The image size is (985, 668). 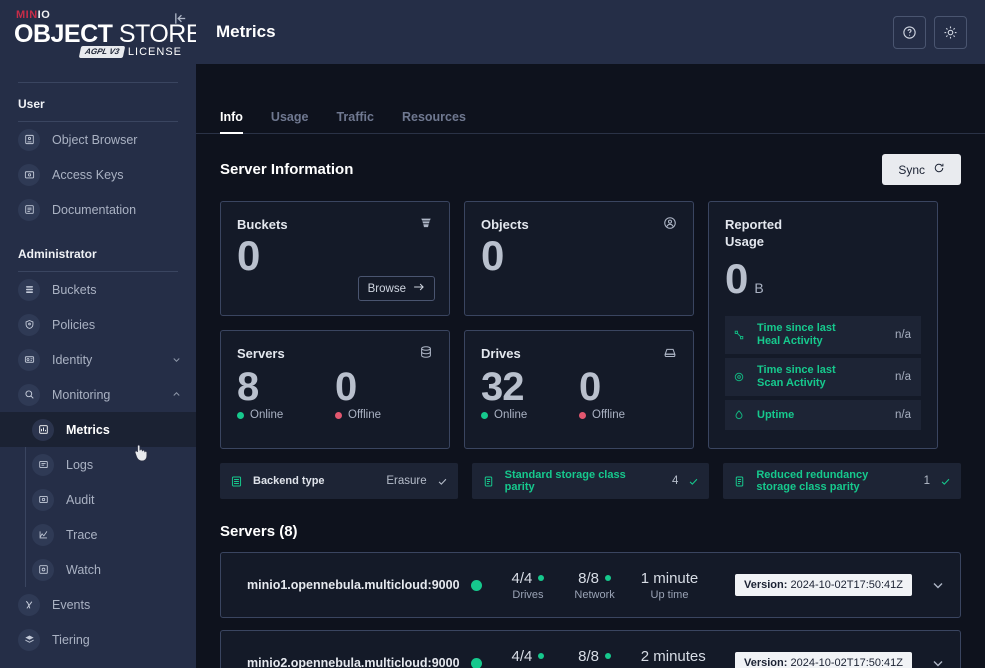 I want to click on uptime-icon, so click(x=742, y=415).